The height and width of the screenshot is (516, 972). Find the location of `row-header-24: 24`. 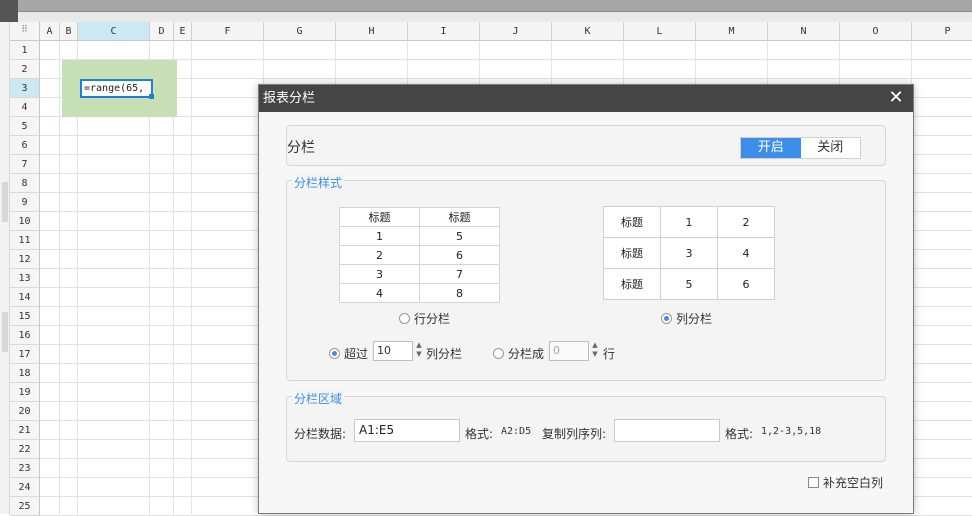

row-header-24: 24 is located at coordinates (25, 487).